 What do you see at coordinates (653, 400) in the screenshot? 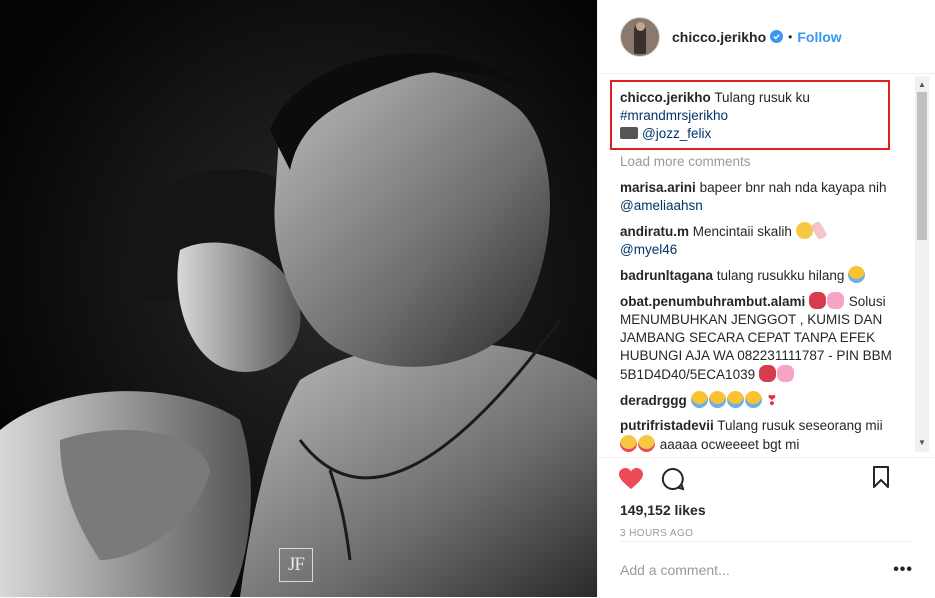
I see `comment-username: deradrggg` at bounding box center [653, 400].